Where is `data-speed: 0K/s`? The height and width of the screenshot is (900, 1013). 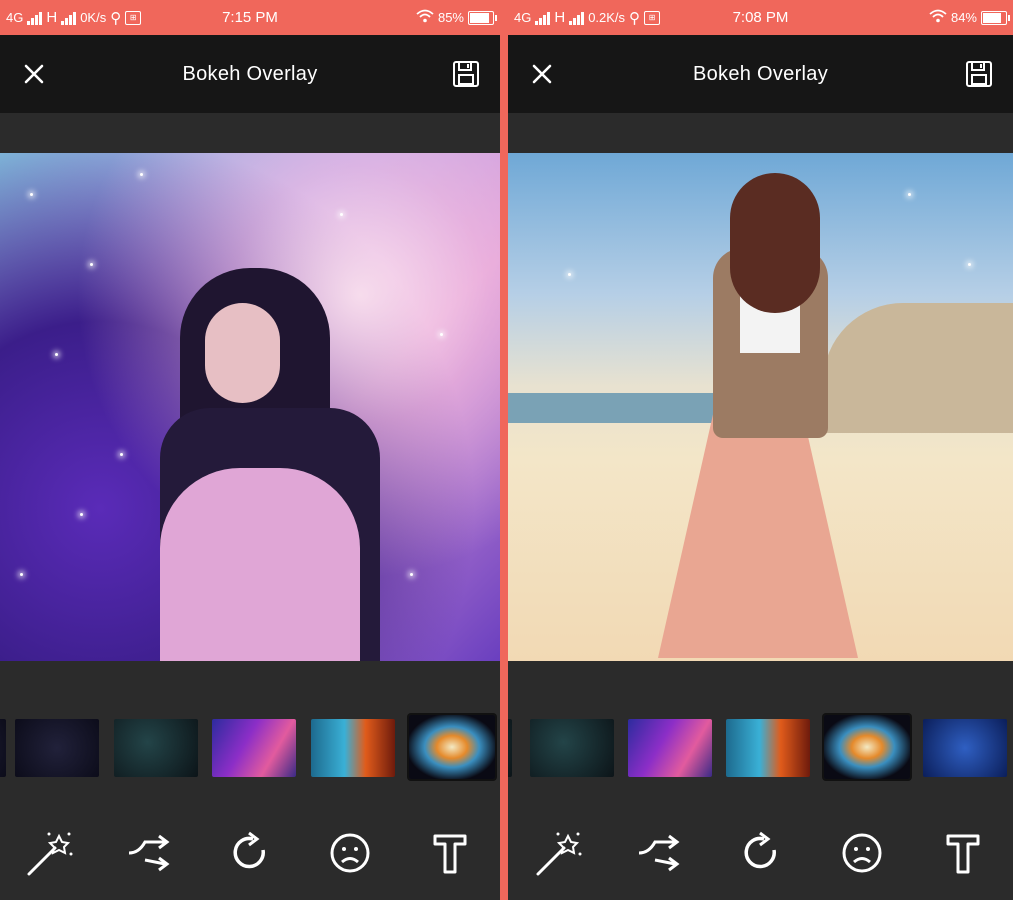
data-speed: 0K/s is located at coordinates (93, 17).